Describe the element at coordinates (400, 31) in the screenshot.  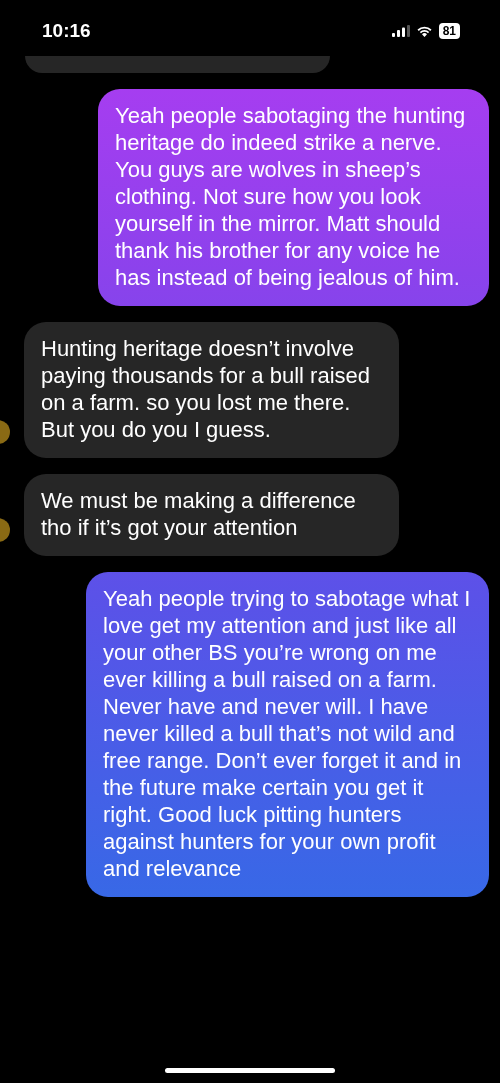
I see `signal-icon` at that location.